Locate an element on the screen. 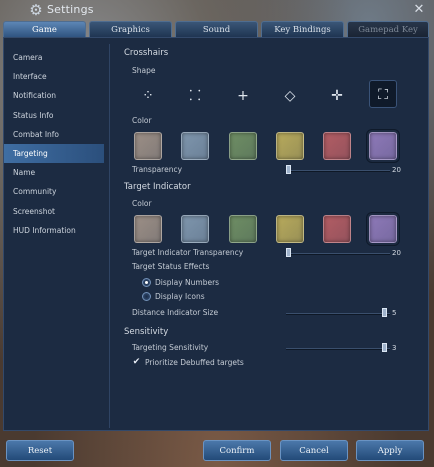  targeting-sensitivity-slider is located at coordinates (338, 349).